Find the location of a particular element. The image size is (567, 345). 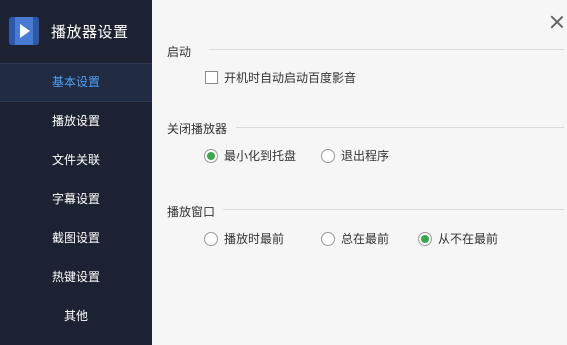

top-when-playing-radio is located at coordinates (211, 238).